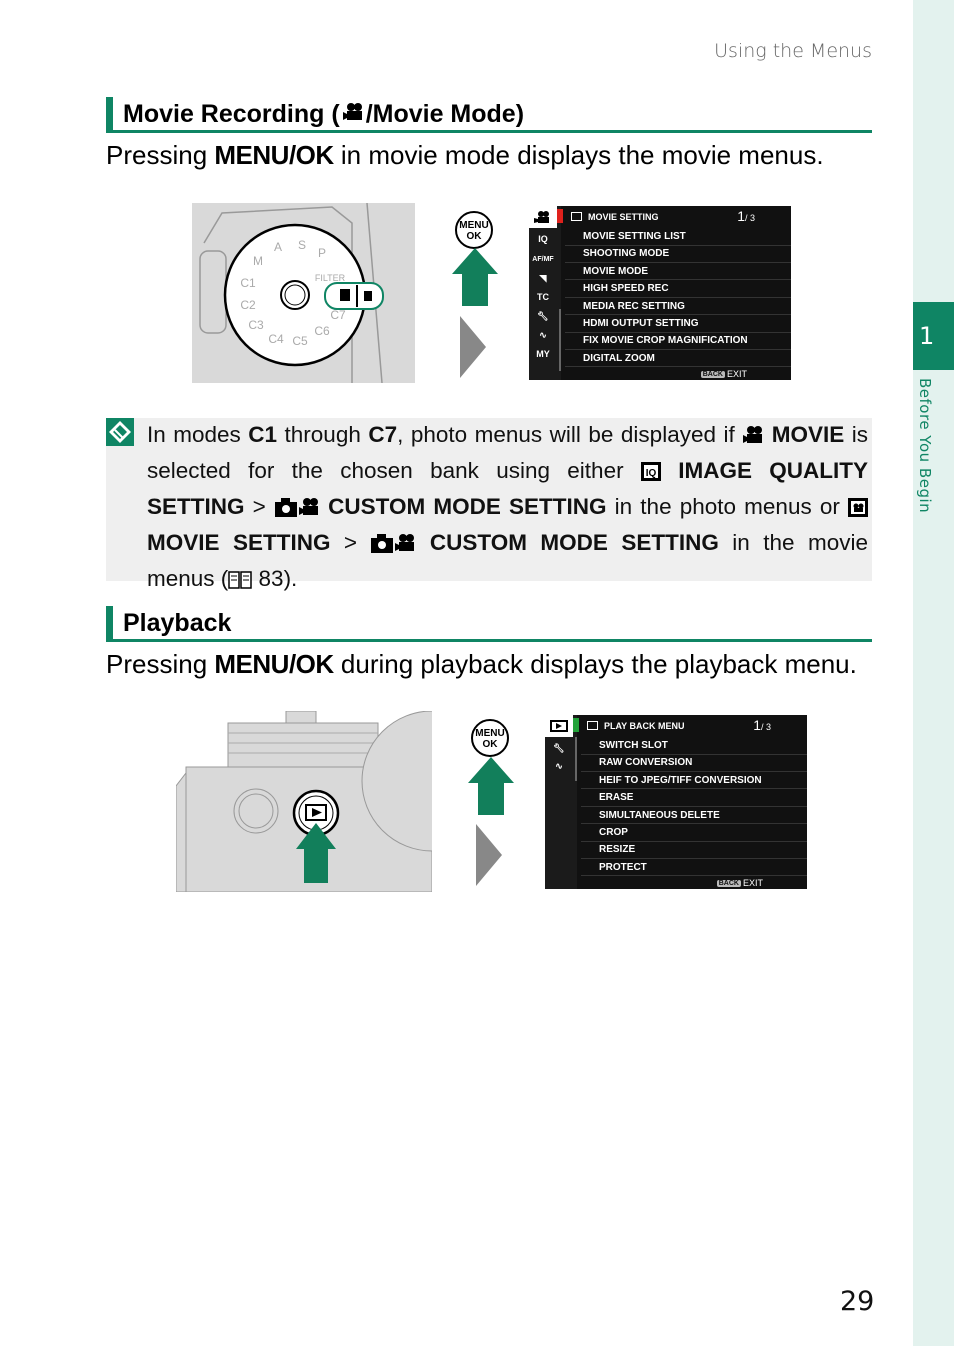 Image resolution: width=954 pixels, height=1346 pixels. I want to click on svg-text: C3, so click(256, 325).